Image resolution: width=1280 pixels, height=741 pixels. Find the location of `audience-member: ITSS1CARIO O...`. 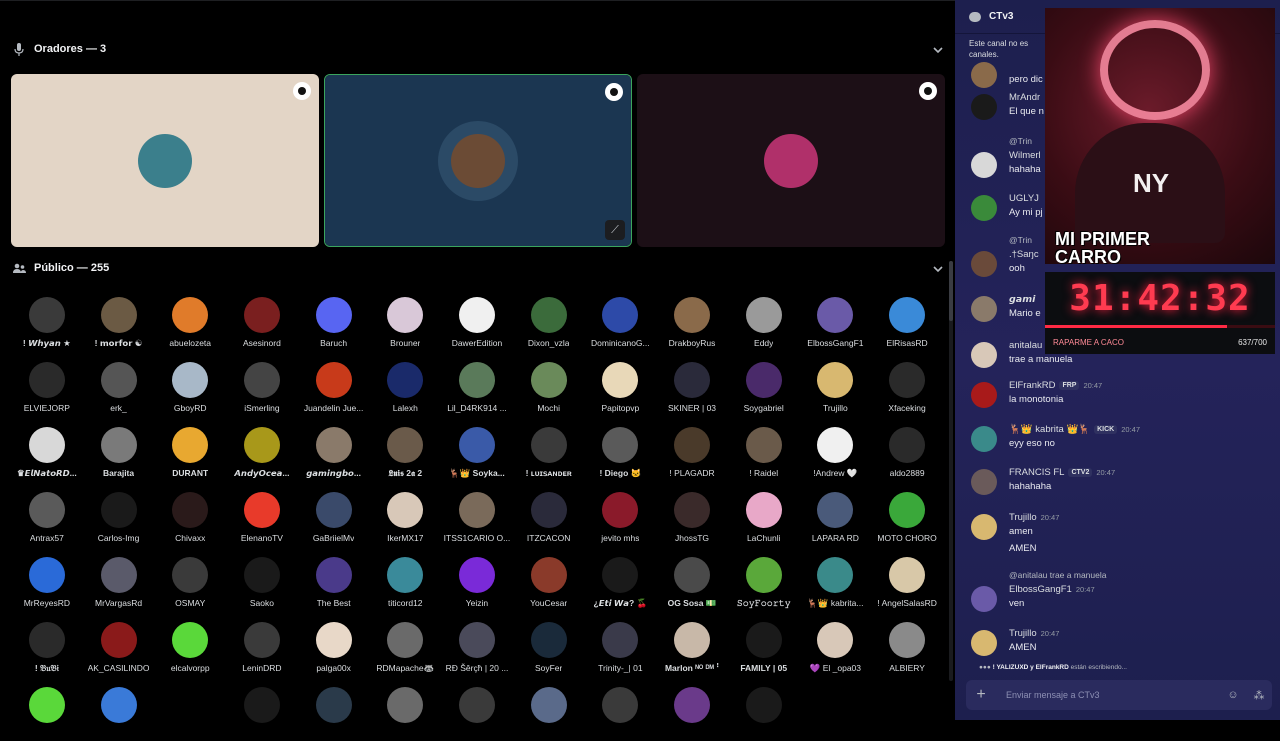

audience-member: ITSS1CARIO O... is located at coordinates (477, 519).